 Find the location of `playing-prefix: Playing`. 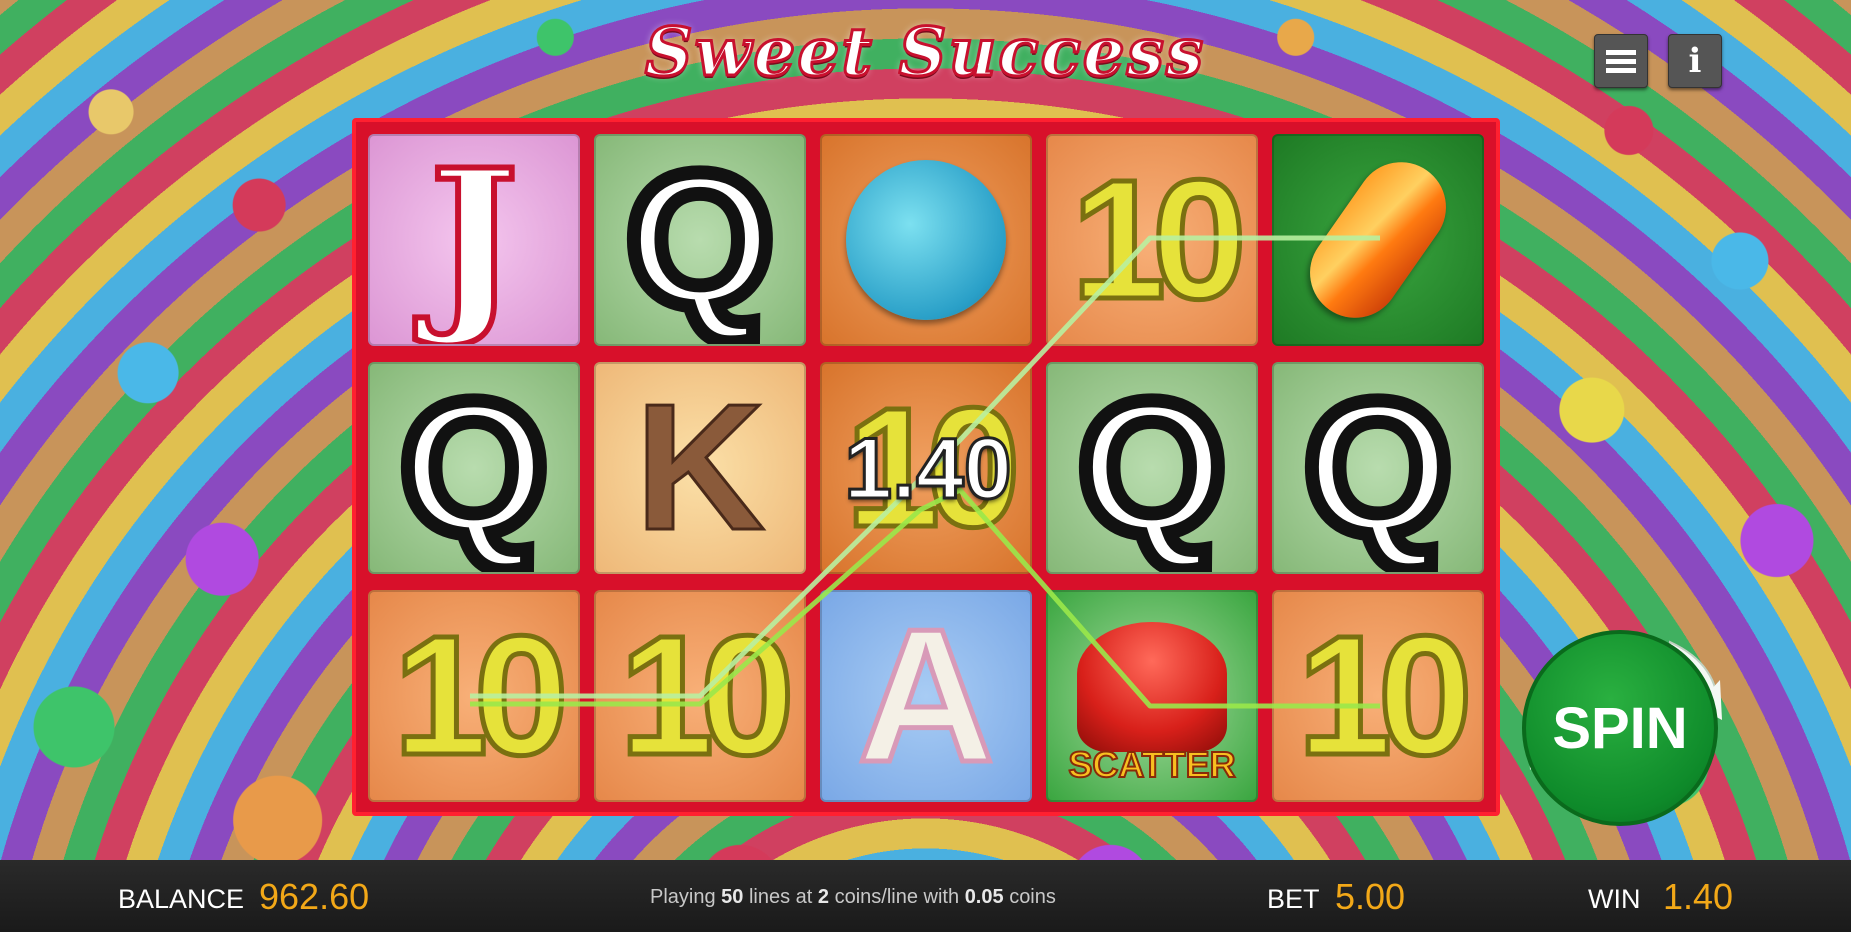

playing-prefix: Playing is located at coordinates (683, 897).